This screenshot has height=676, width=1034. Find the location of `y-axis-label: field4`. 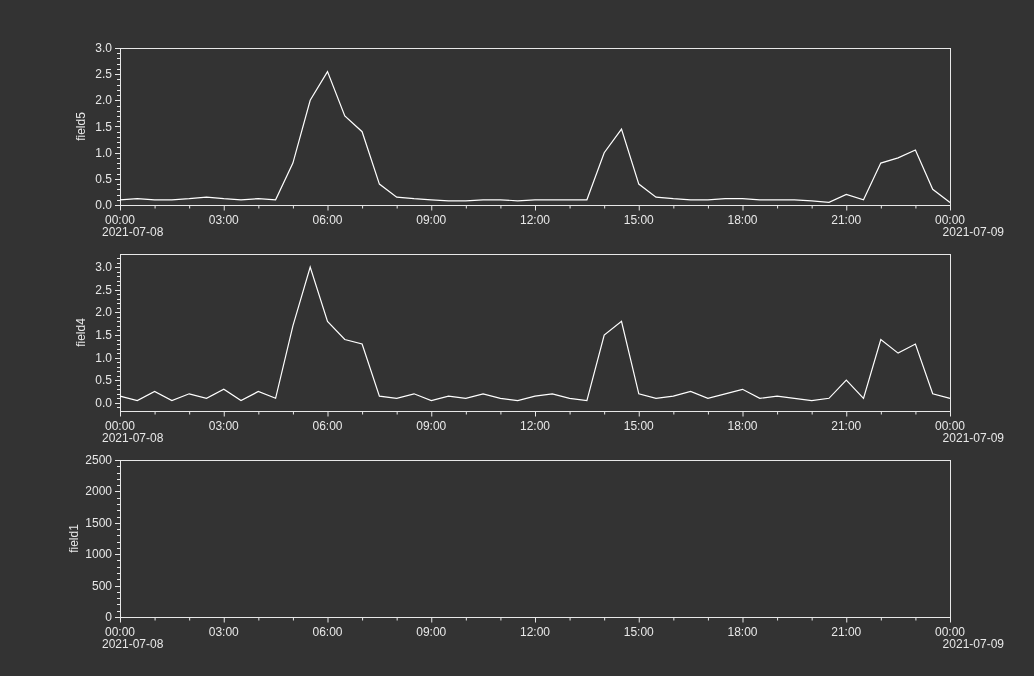

y-axis-label: field4 is located at coordinates (81, 332).